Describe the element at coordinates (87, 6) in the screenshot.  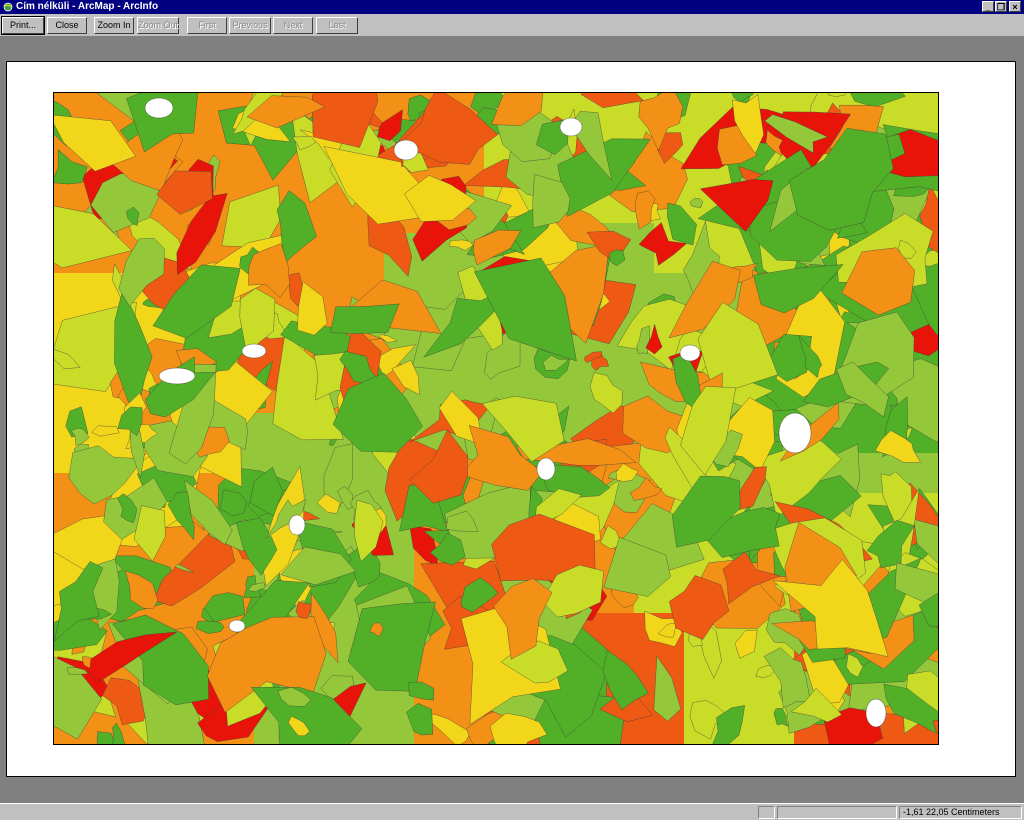
I see `window-title: Cím nélküli - ArcMap - ArcInfo` at that location.